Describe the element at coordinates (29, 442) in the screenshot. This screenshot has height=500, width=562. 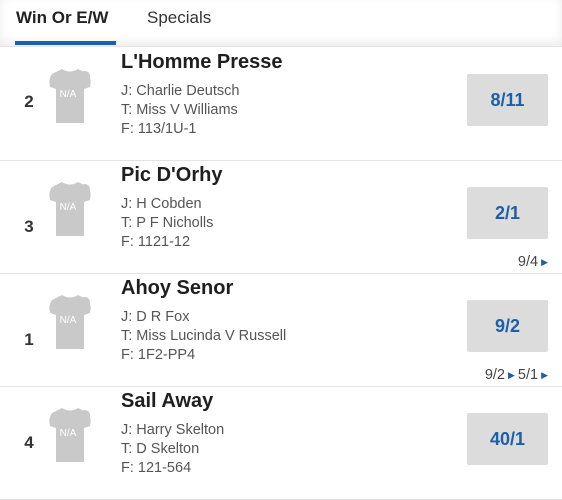
I see `runner-number: 4` at that location.